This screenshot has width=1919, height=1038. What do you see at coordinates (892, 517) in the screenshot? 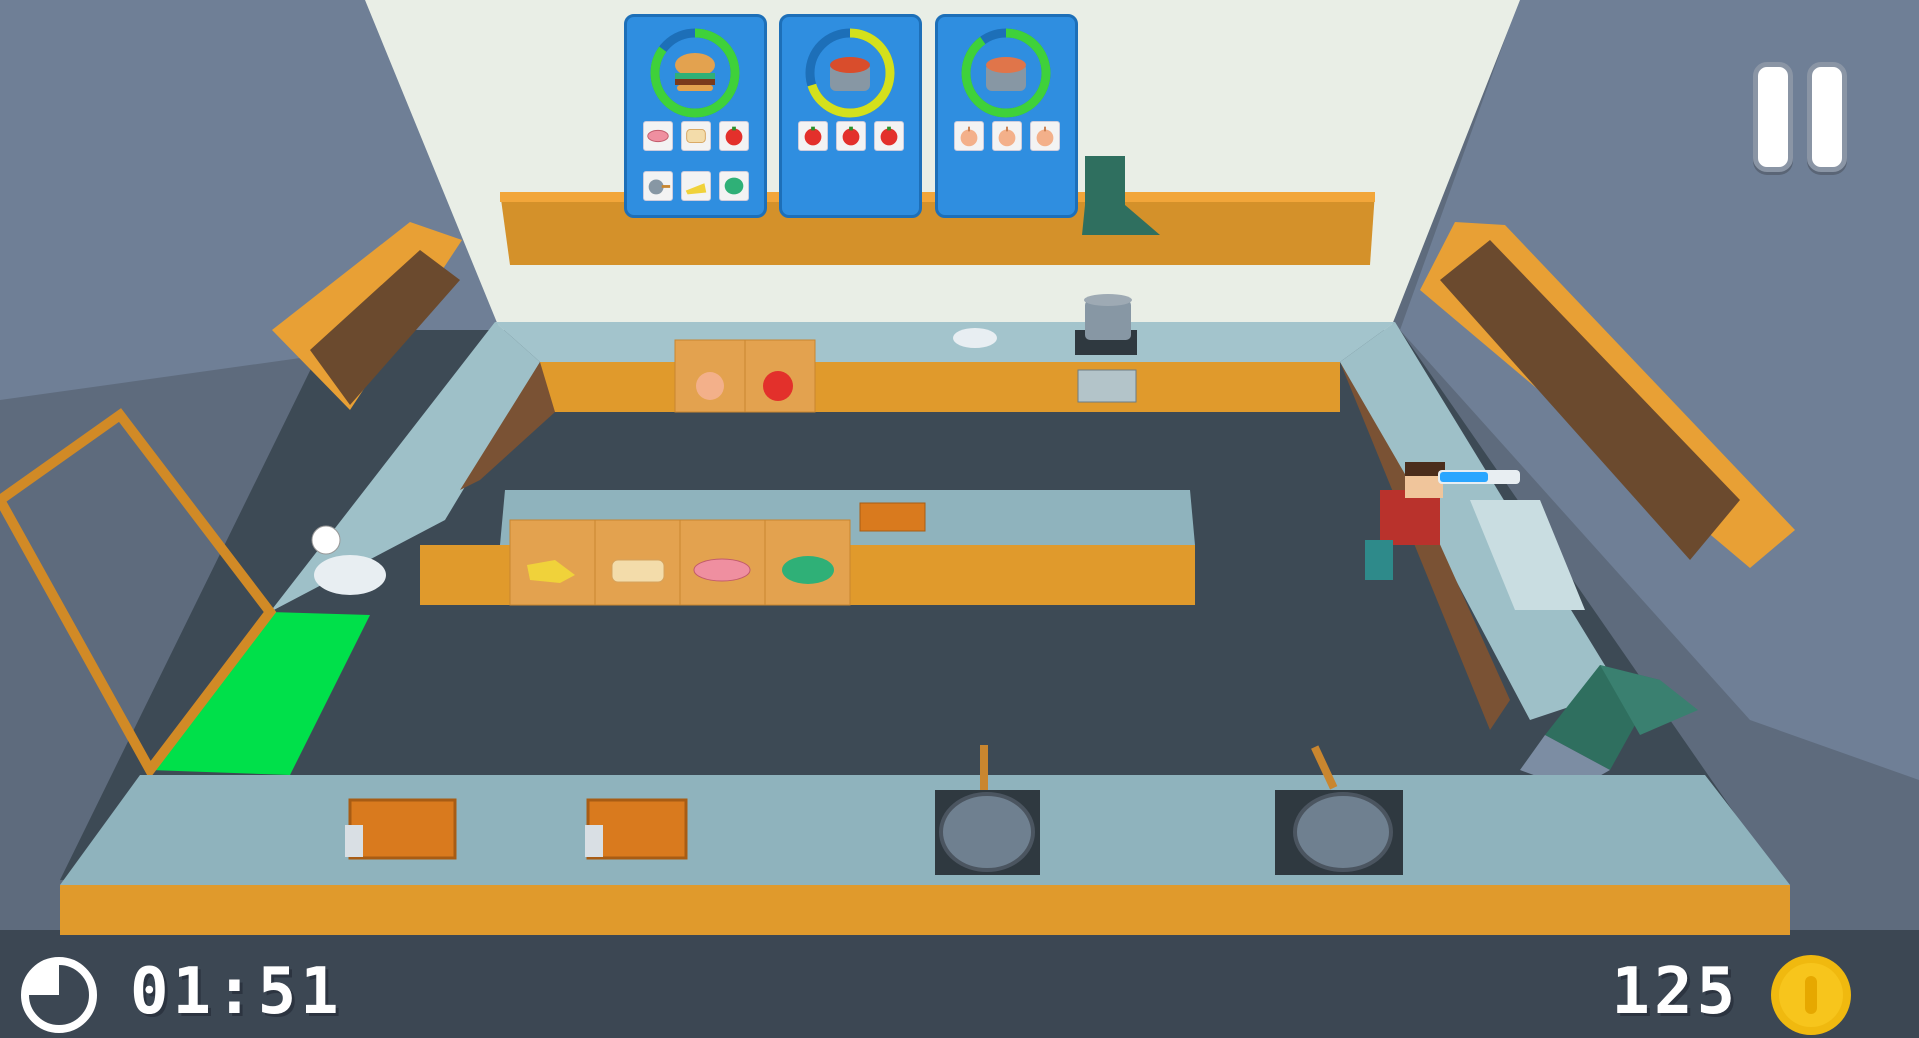
I see `island-chopping-board` at bounding box center [892, 517].